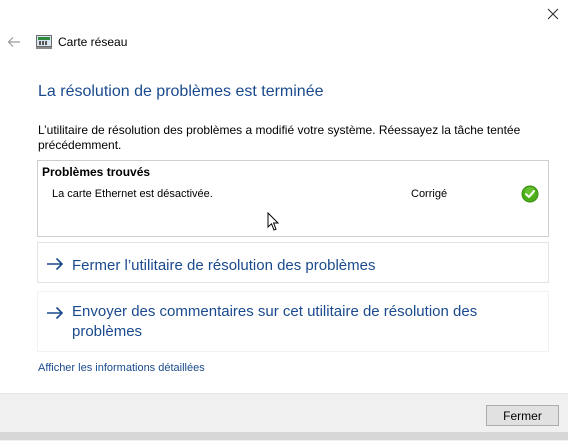 The width and height of the screenshot is (568, 441). What do you see at coordinates (121, 368) in the screenshot?
I see `show-details-link: Afficher les informations détaillées` at bounding box center [121, 368].